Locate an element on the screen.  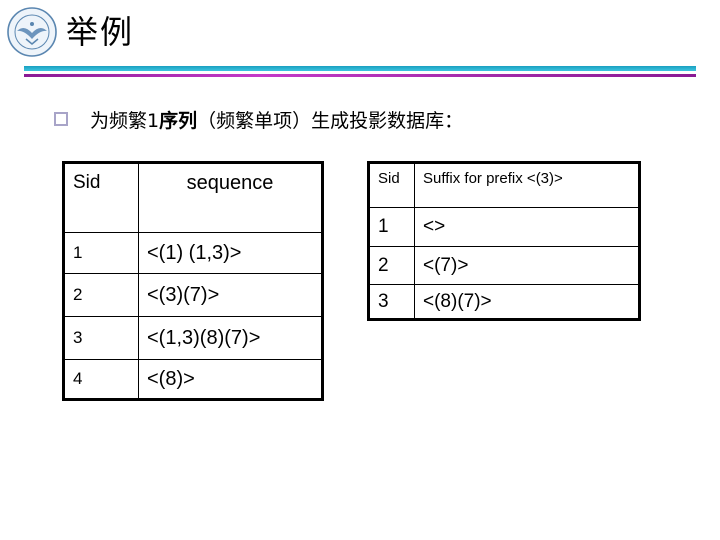
table-row: 2 <(3)(7)> is located at coordinates (193, 295).